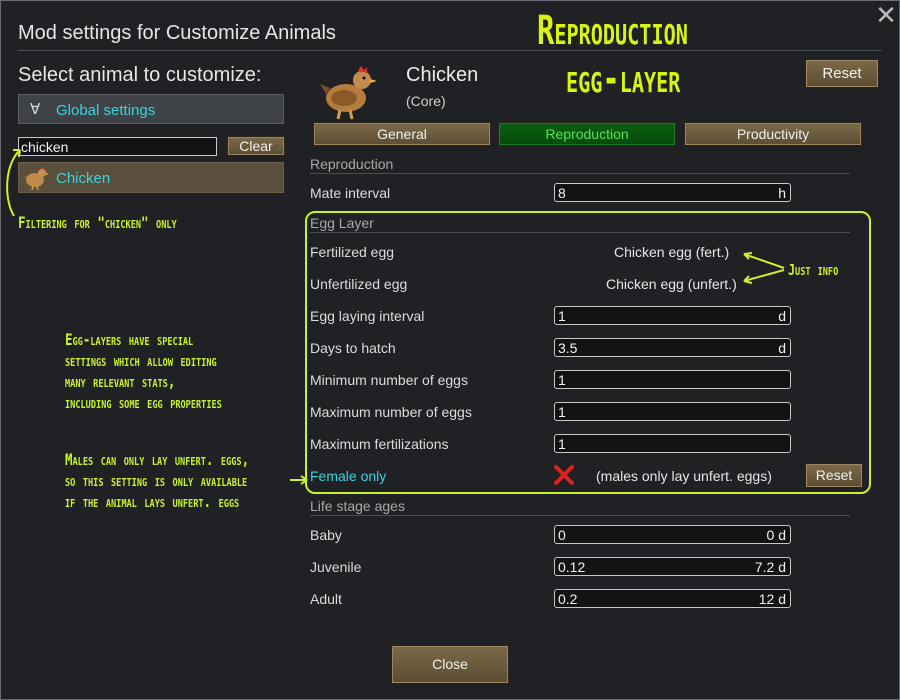  I want to click on arrow-to-filter, so click(13, 183).